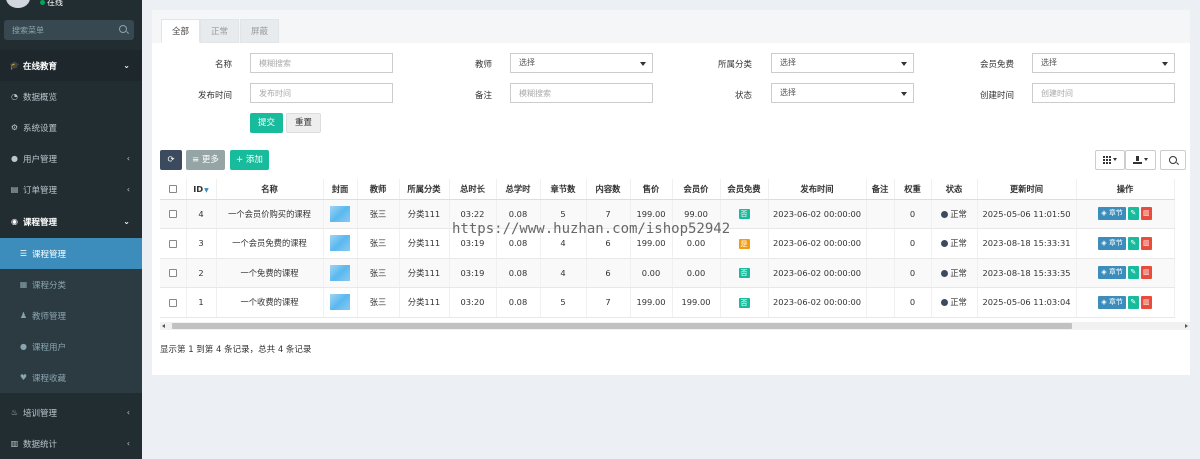 Image resolution: width=1200 pixels, height=459 pixels. Describe the element at coordinates (378, 243) in the screenshot. I see `cell-teacher: 张三` at that location.